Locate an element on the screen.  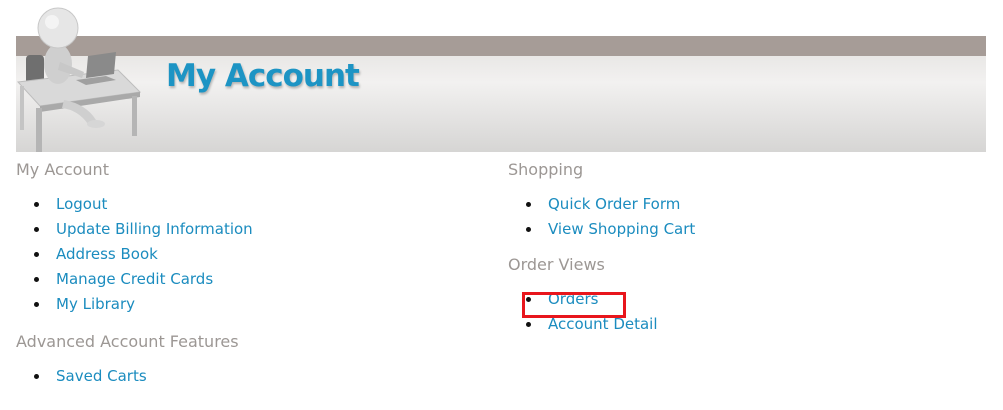
list-item: My Library is located at coordinates (251, 304).